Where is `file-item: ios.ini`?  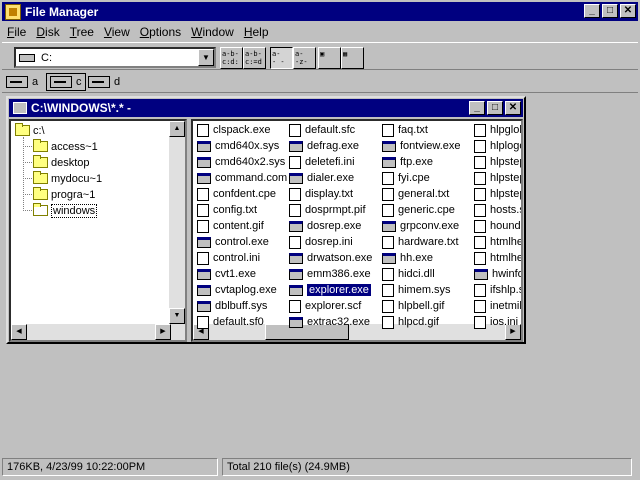 file-item: ios.ini is located at coordinates (496, 322).